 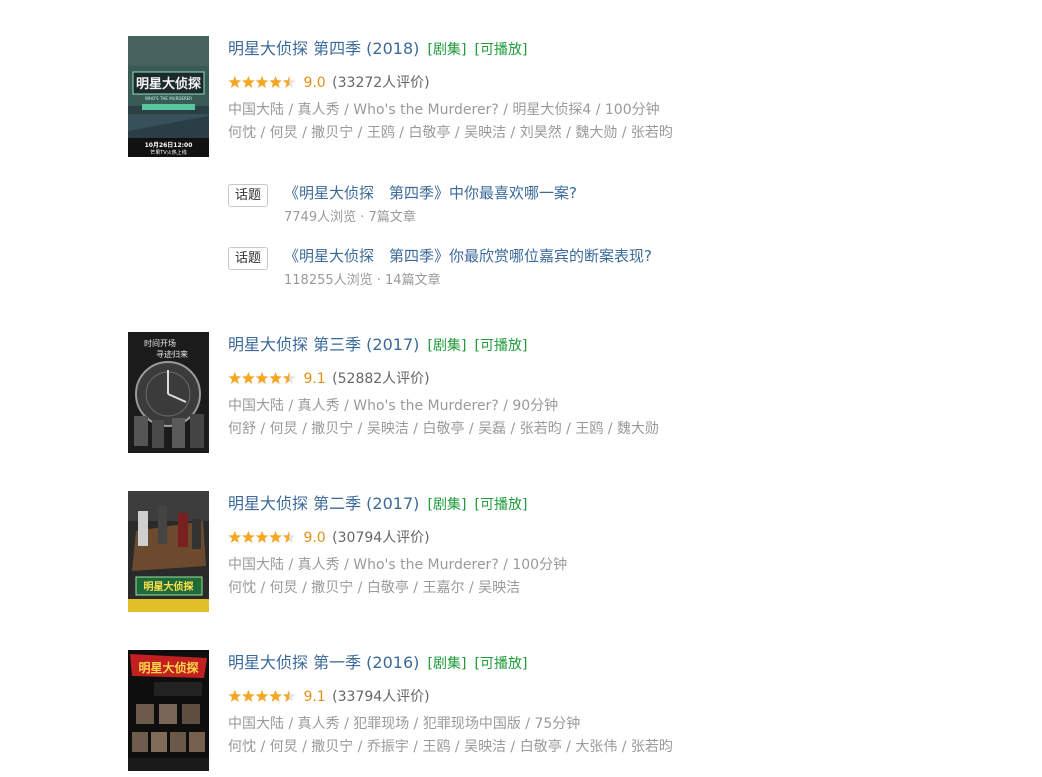 What do you see at coordinates (381, 379) in the screenshot?
I see `rating-count: (52882人评价)` at bounding box center [381, 379].